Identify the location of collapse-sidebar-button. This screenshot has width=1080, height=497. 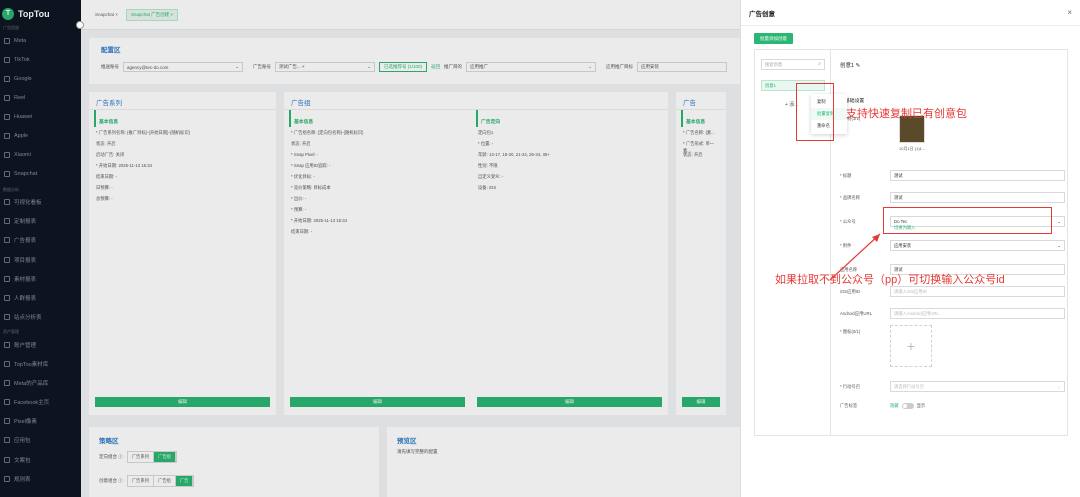
(80, 25).